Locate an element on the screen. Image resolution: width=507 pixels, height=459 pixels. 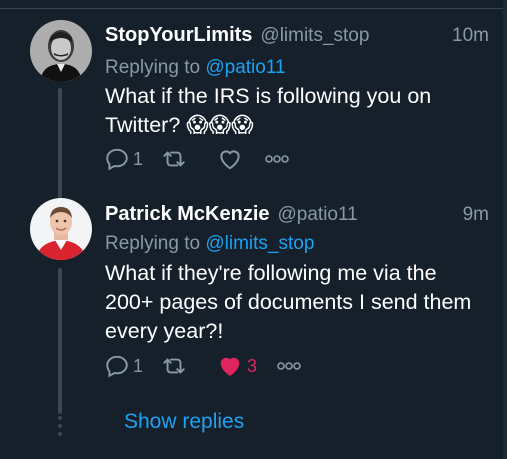
tweet-header: StopYourLimits @limits_stop 10m is located at coordinates (297, 38).